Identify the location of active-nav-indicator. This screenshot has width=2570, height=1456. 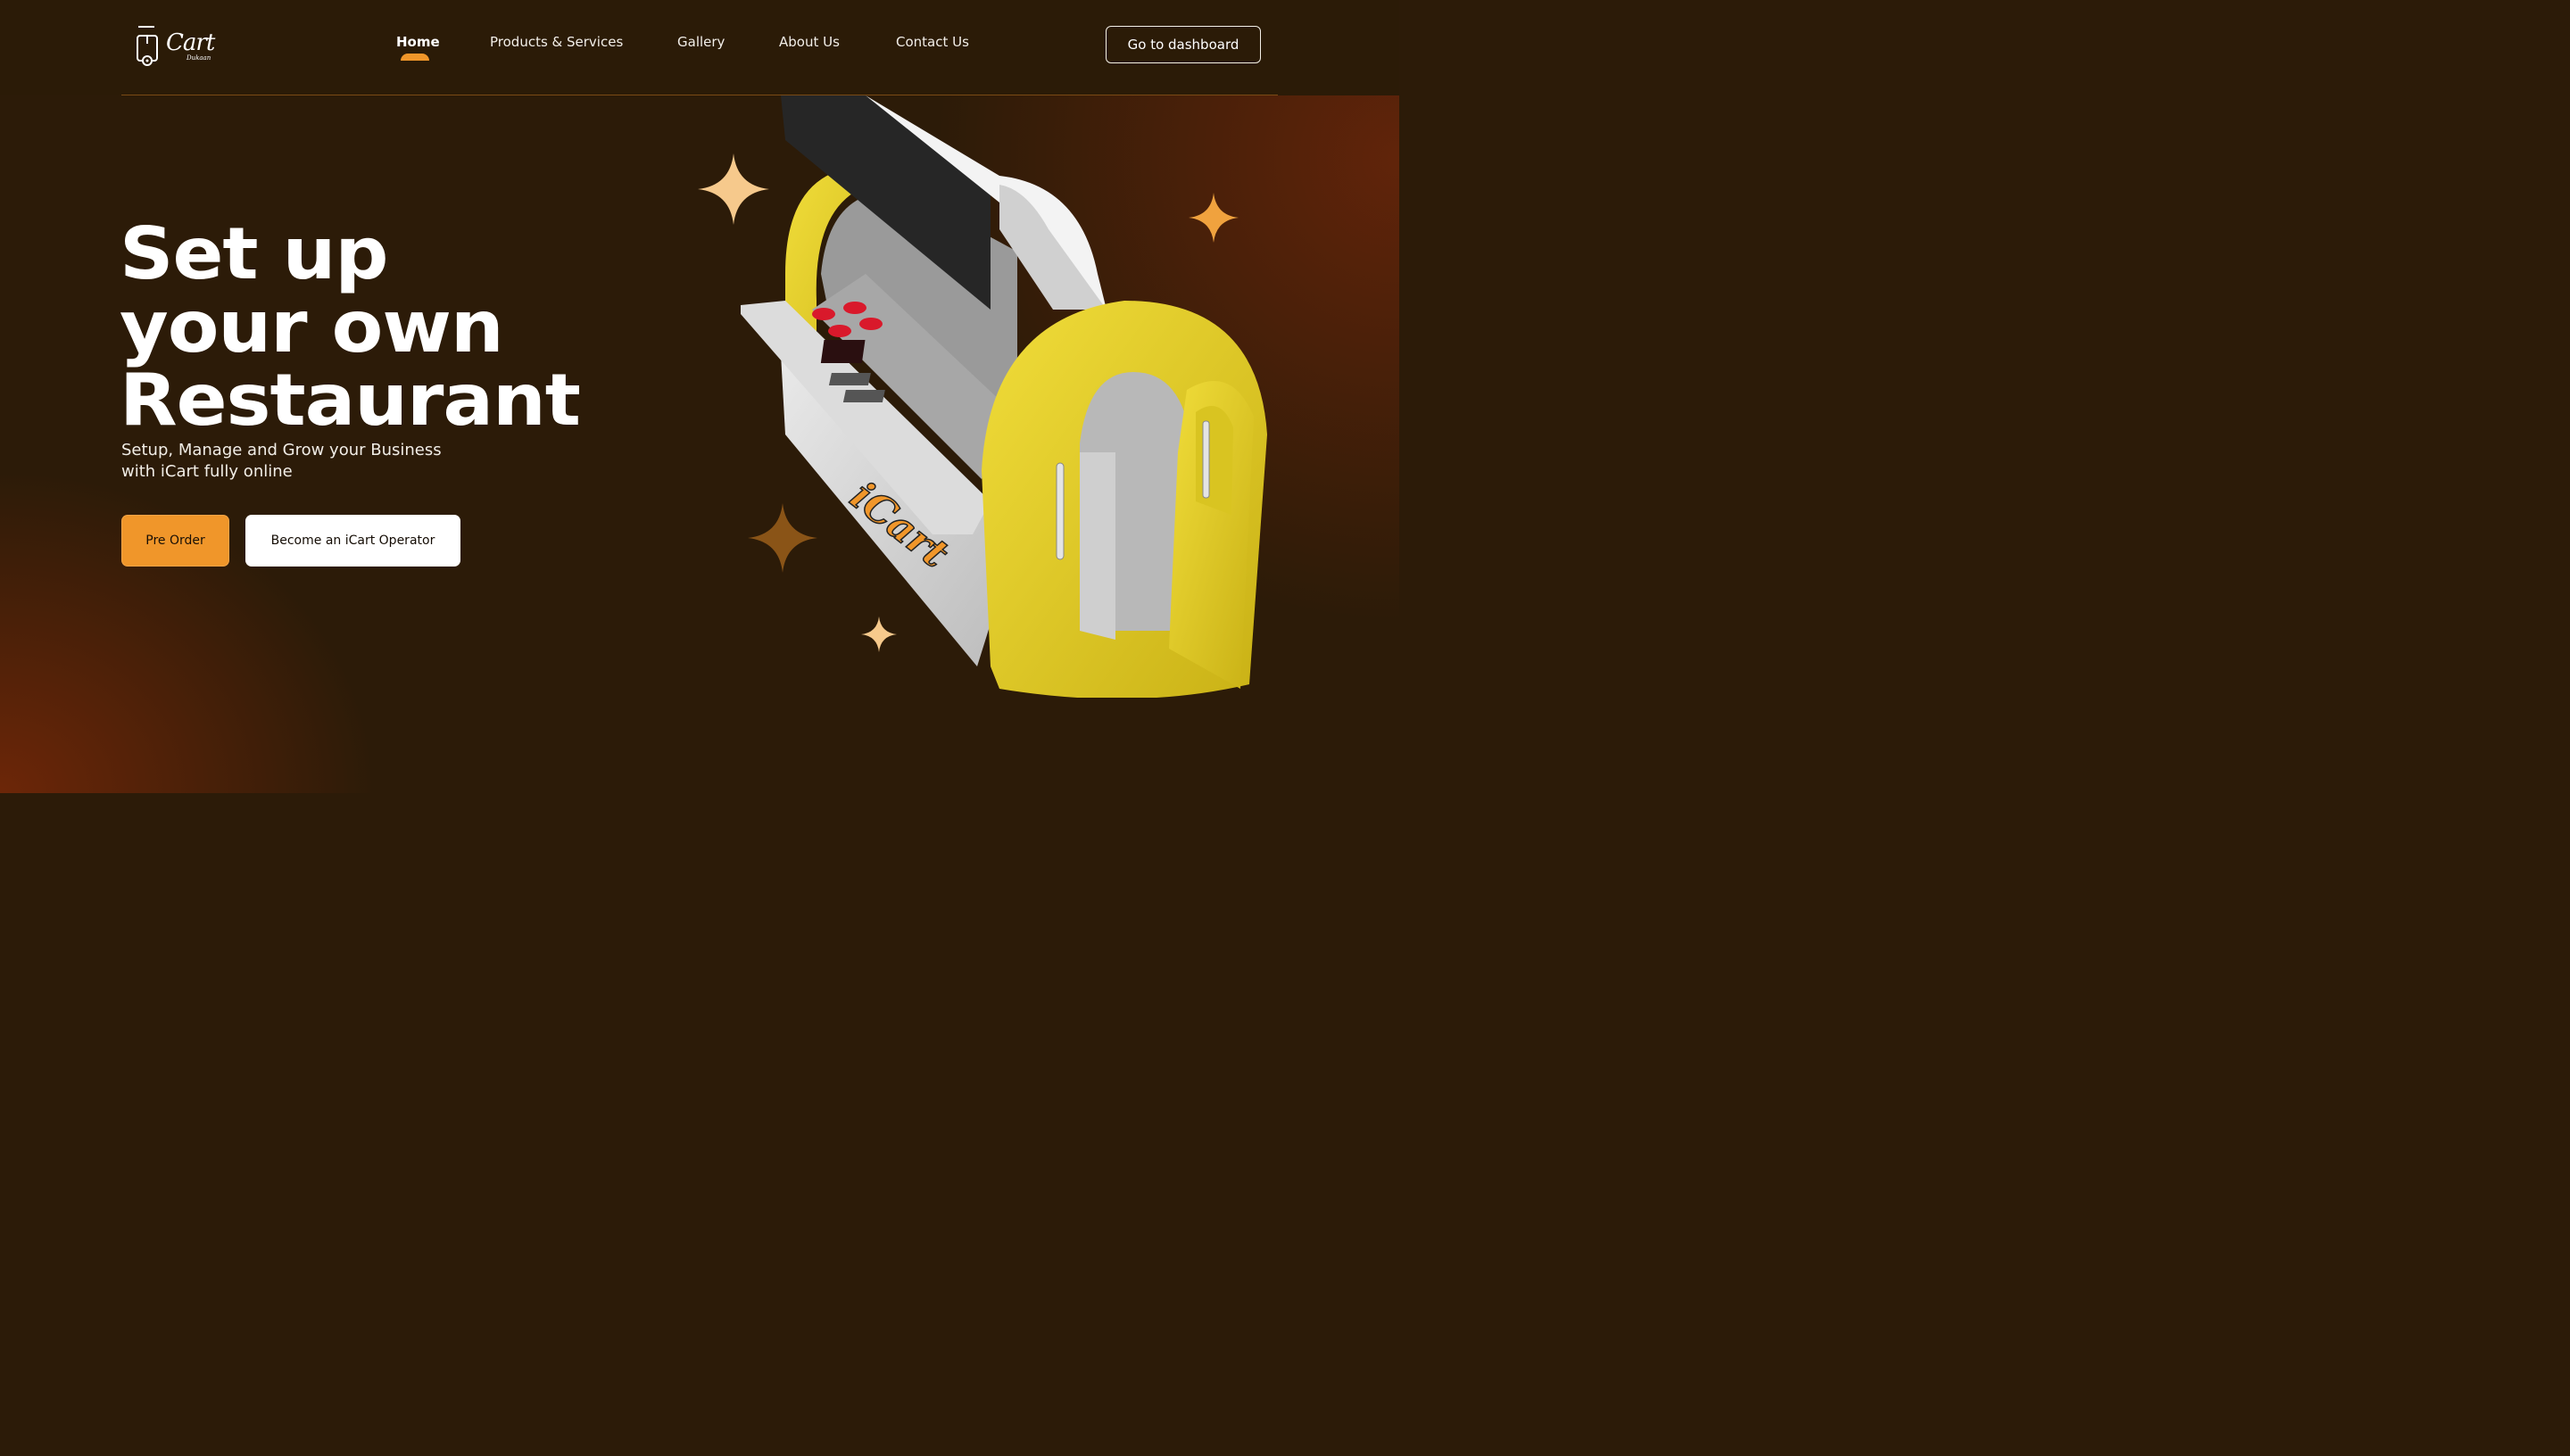
(415, 57).